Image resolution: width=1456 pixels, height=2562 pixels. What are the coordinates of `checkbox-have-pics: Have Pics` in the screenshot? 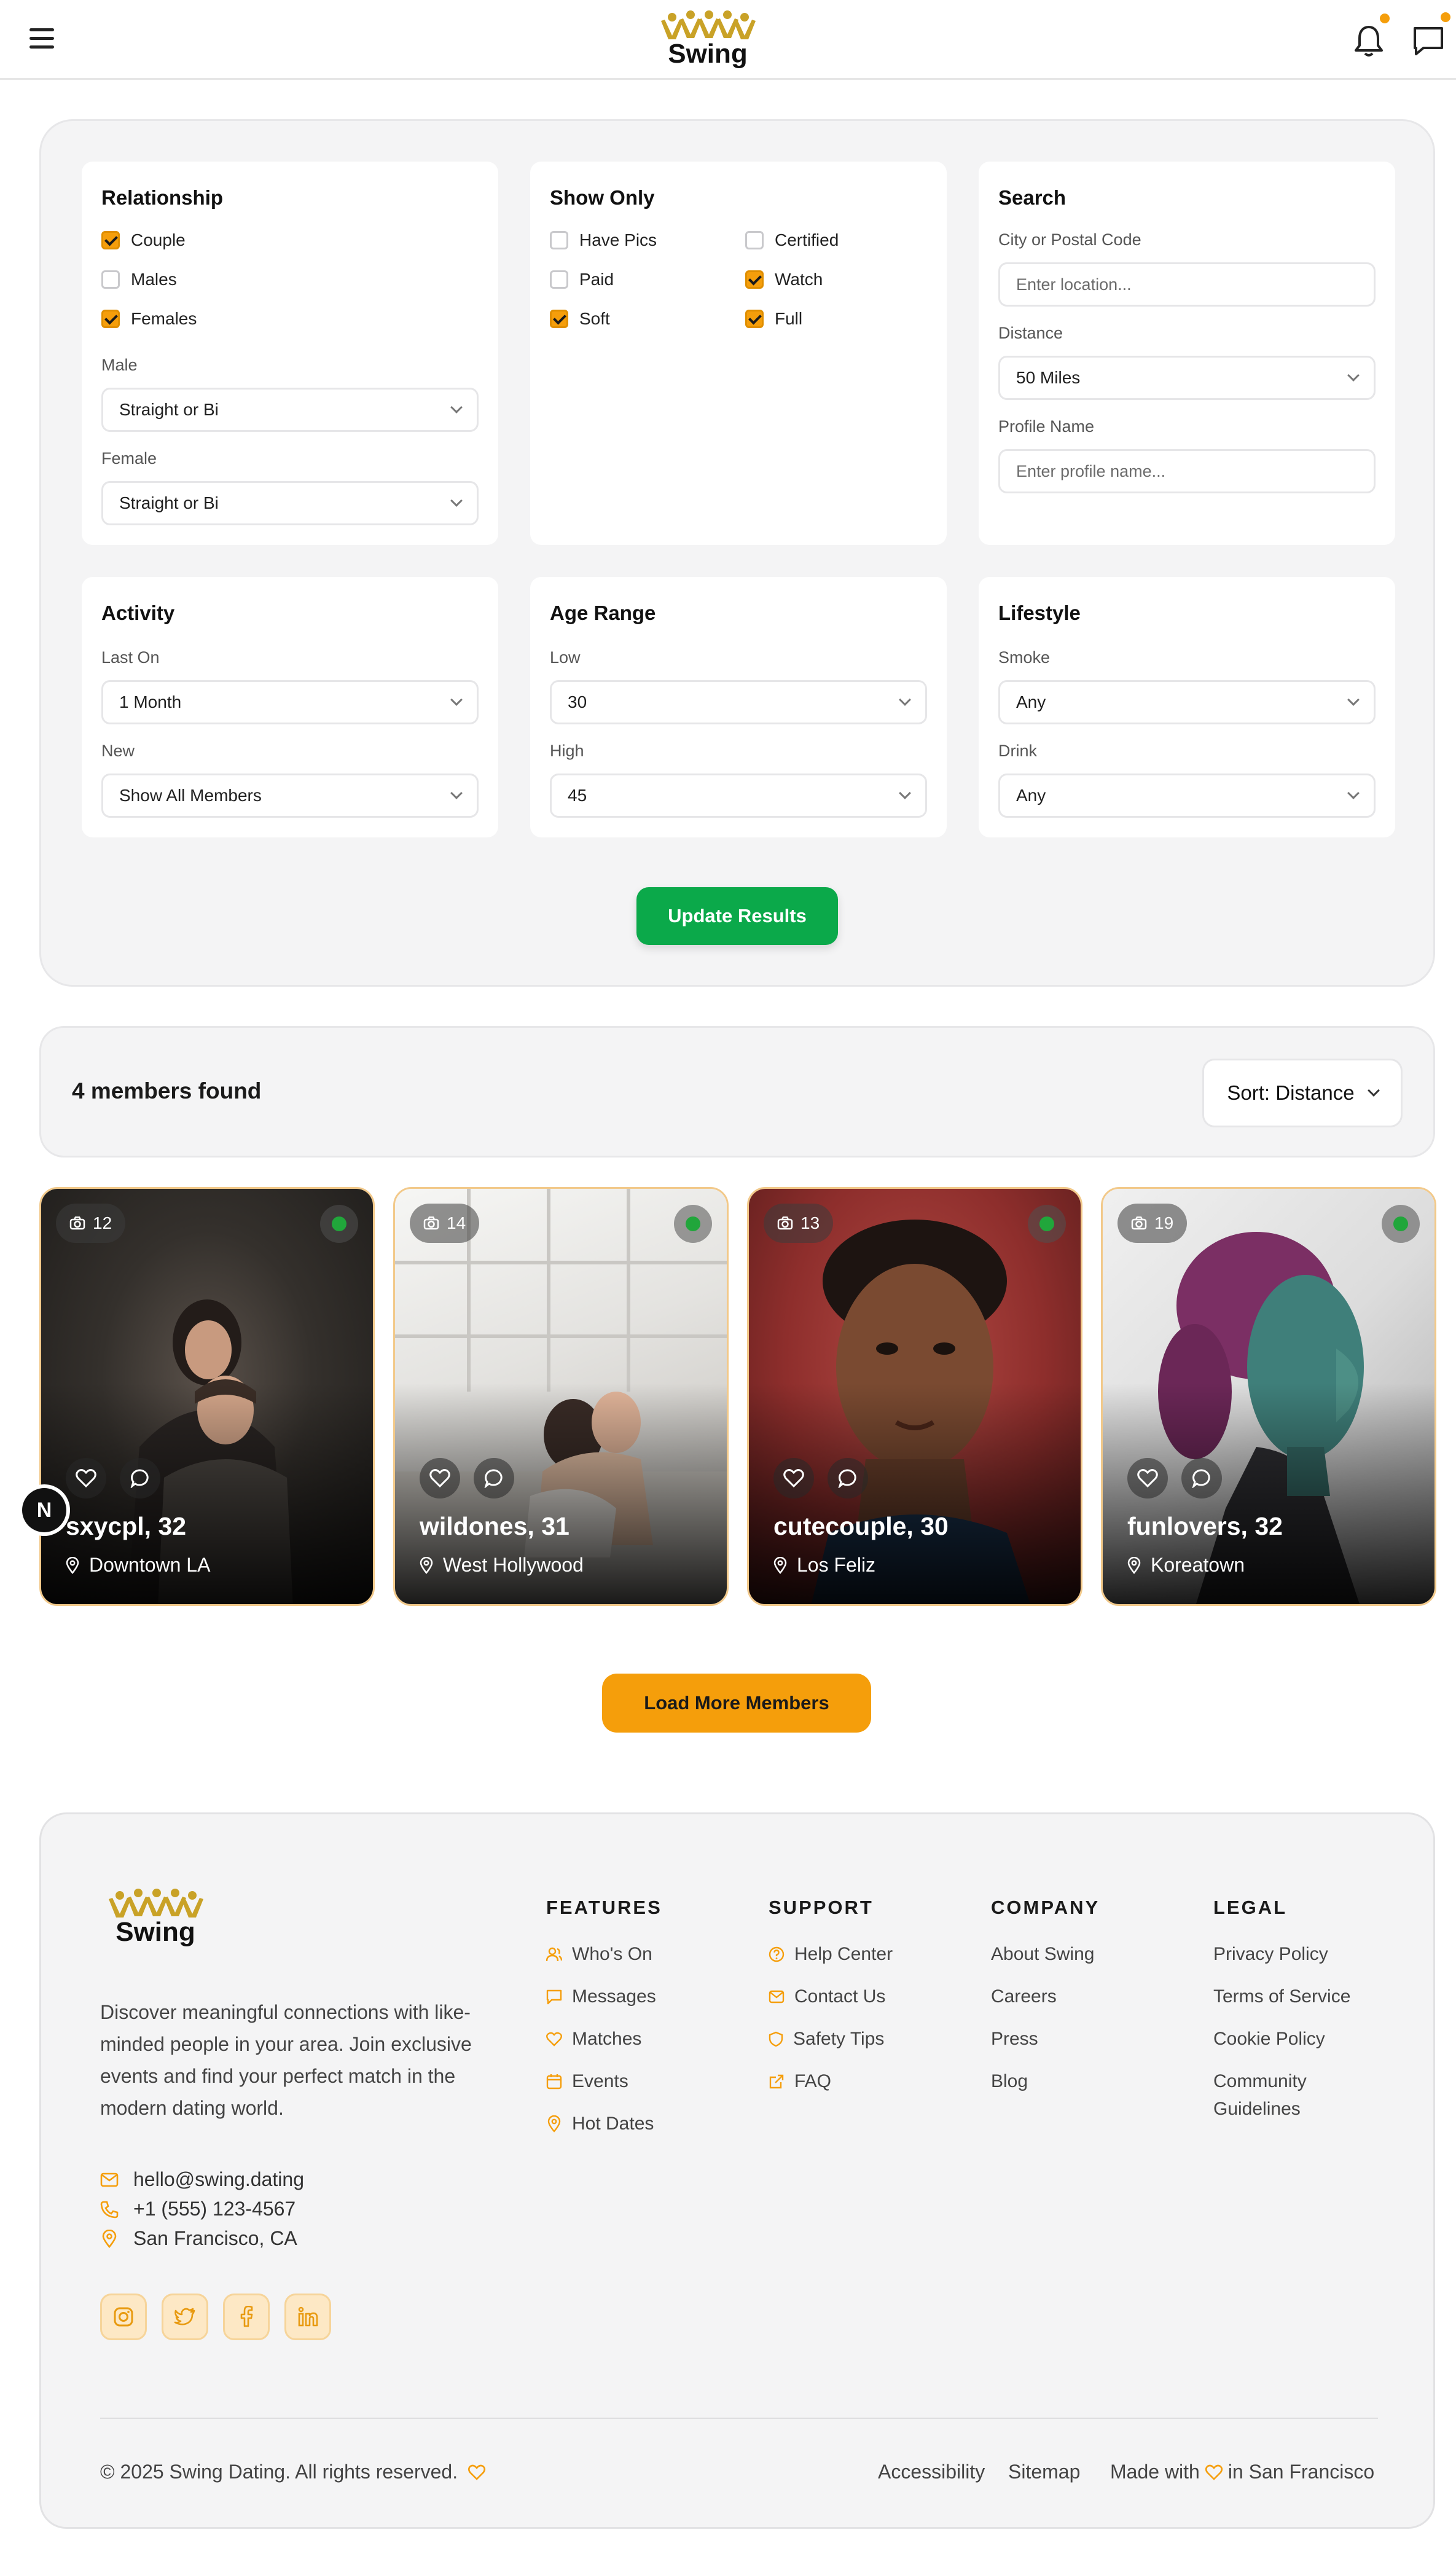 It's located at (603, 240).